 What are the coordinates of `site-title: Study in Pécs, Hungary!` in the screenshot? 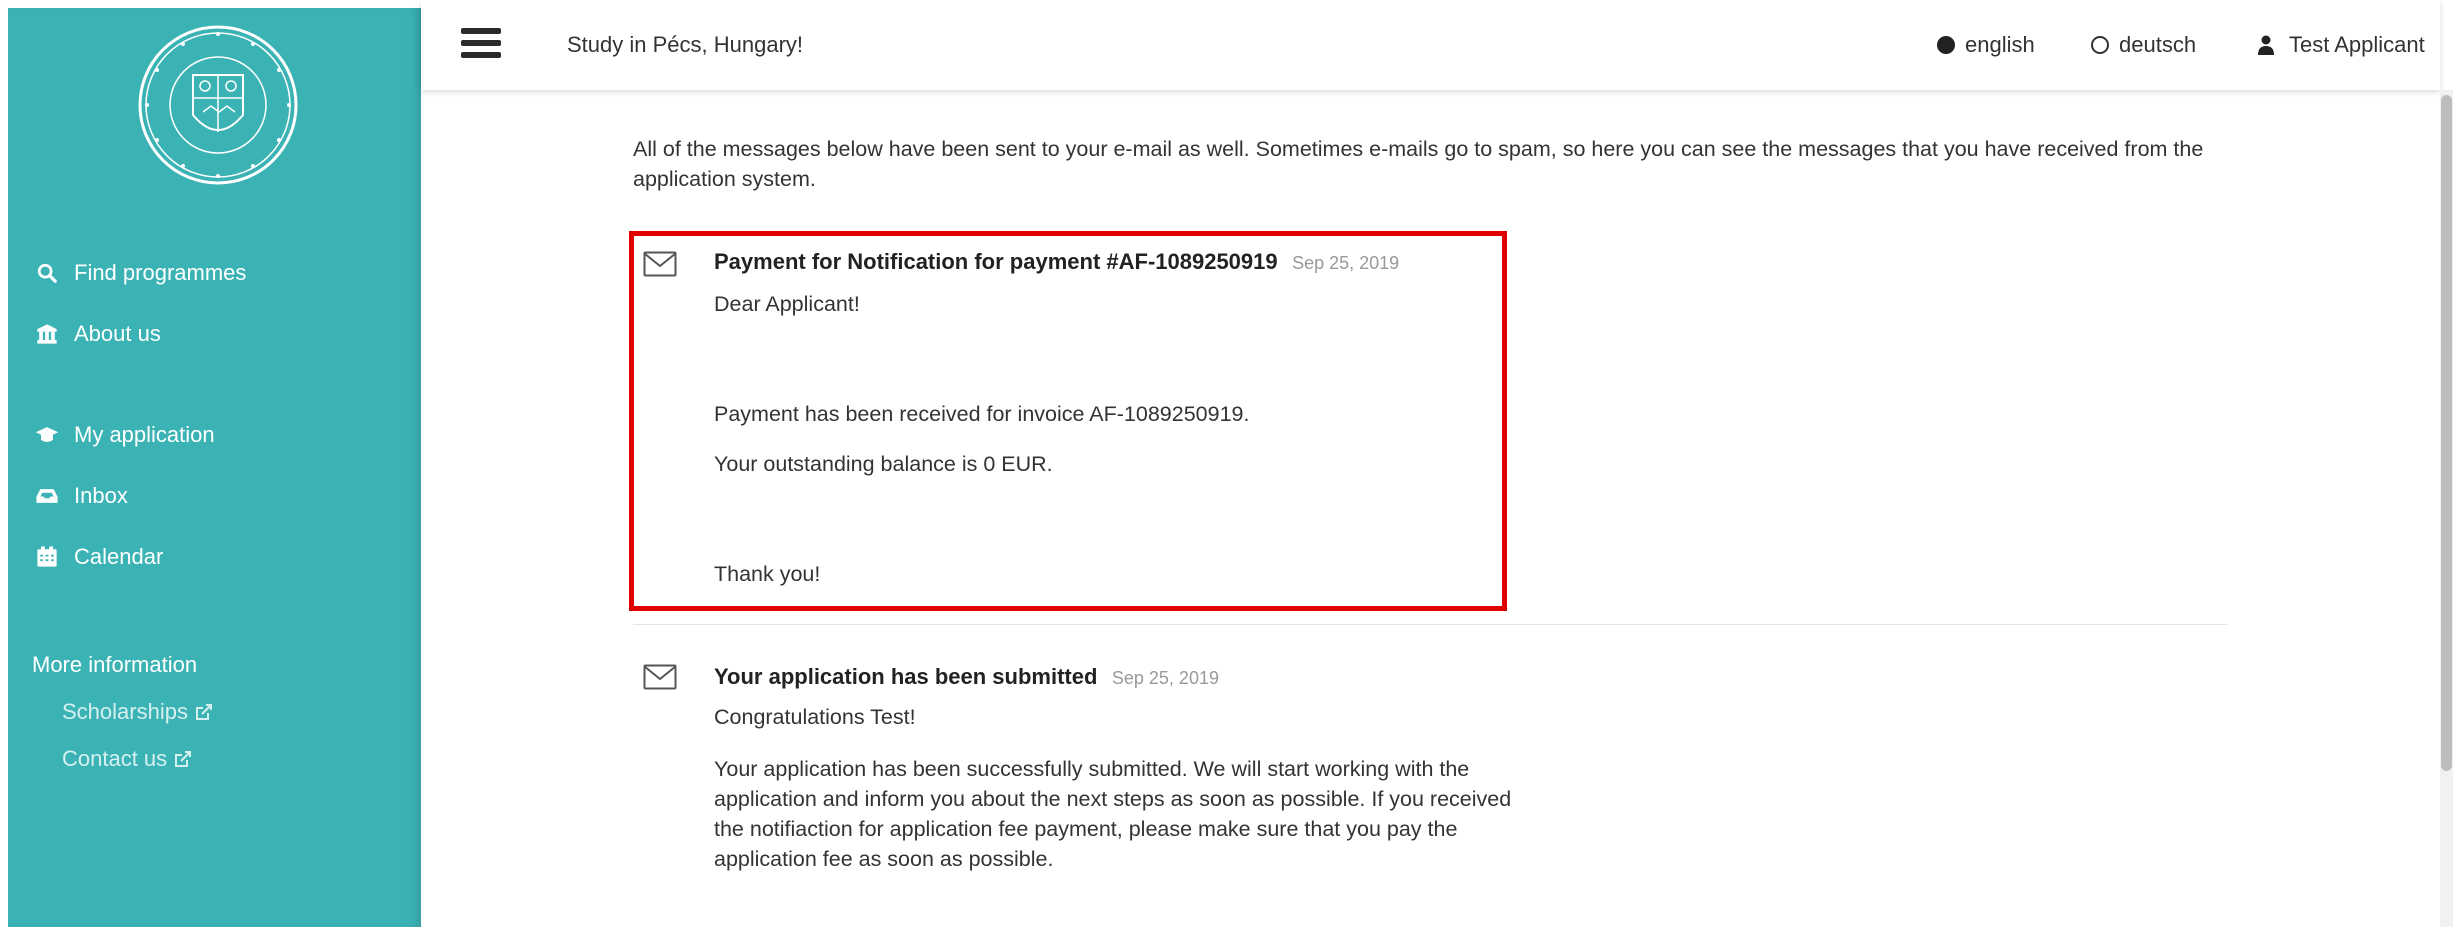 It's located at (685, 44).